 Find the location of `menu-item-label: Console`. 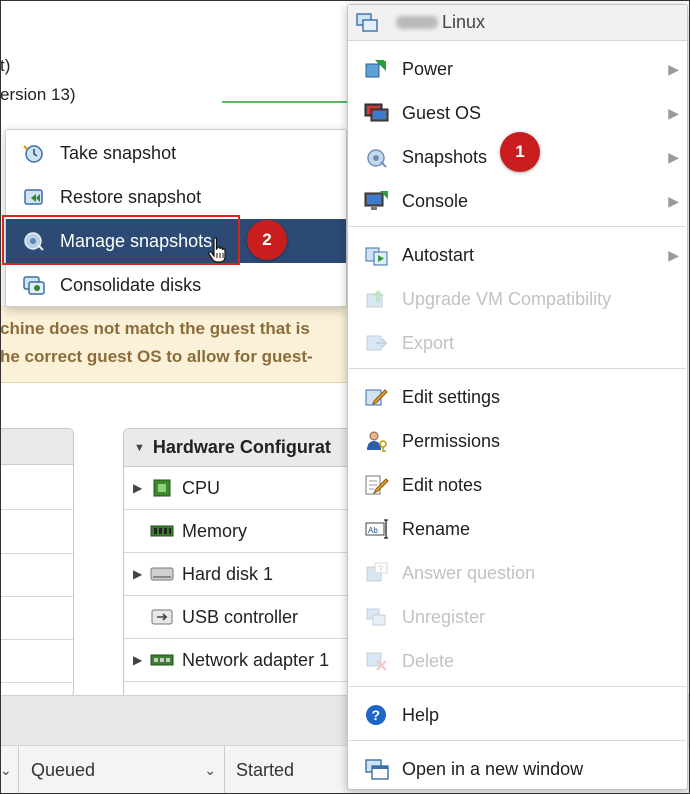

menu-item-label: Console is located at coordinates (435, 201).